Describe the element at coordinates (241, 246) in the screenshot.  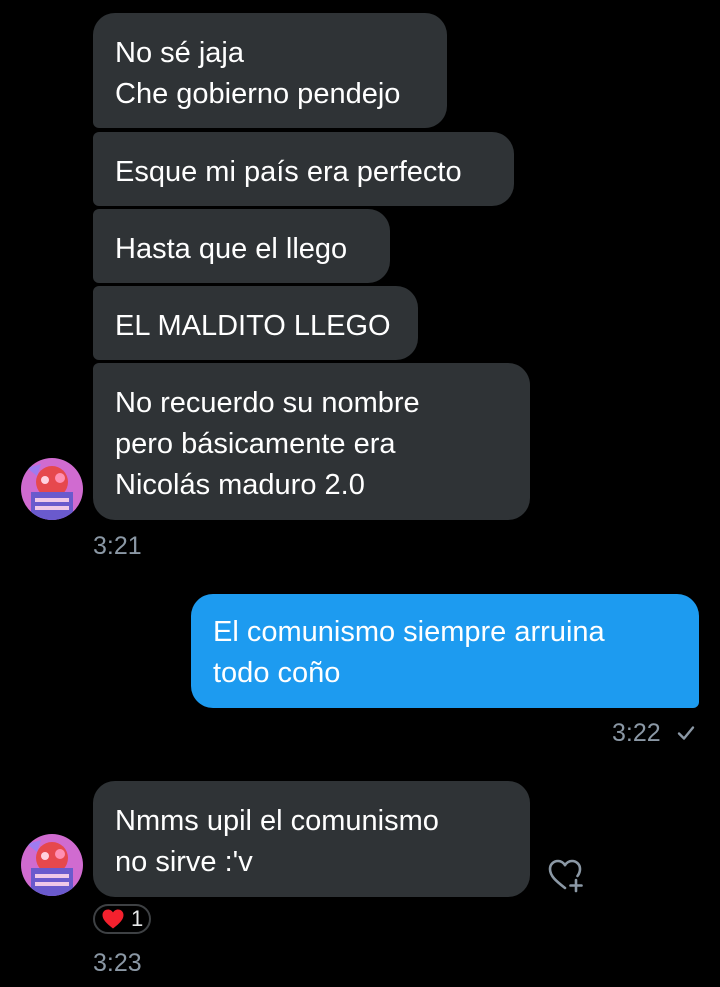
I see `message-bubble: Hasta que el llego` at that location.